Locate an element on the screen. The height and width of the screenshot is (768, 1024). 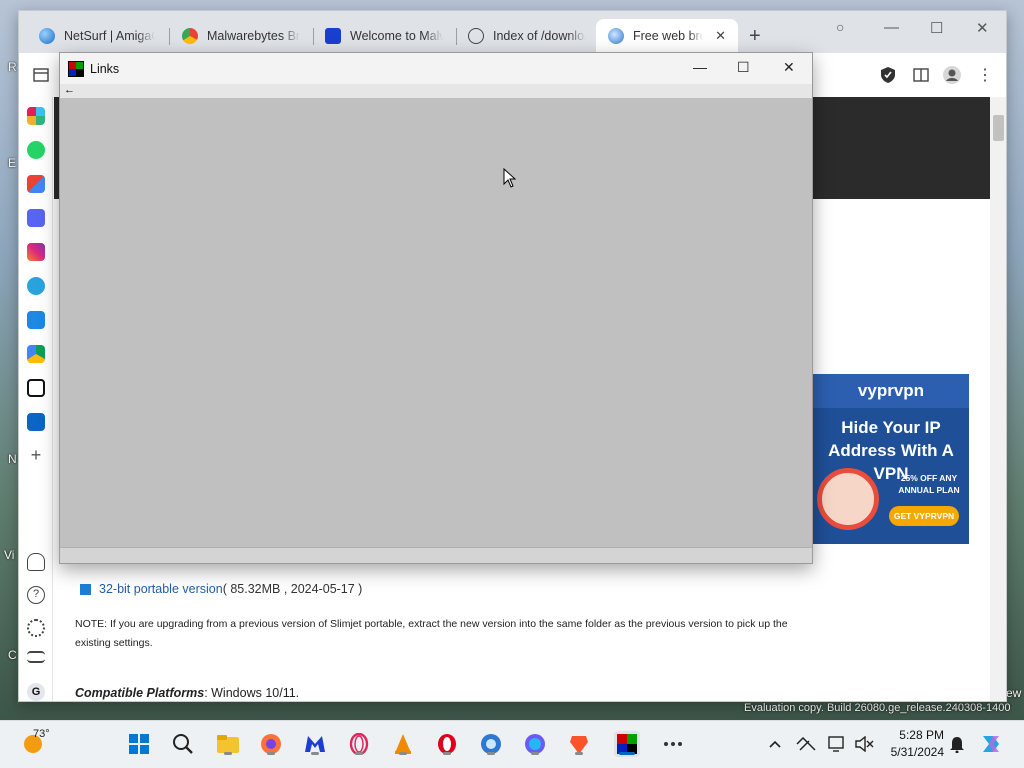
telegram-icon is located at coordinates (36, 286).